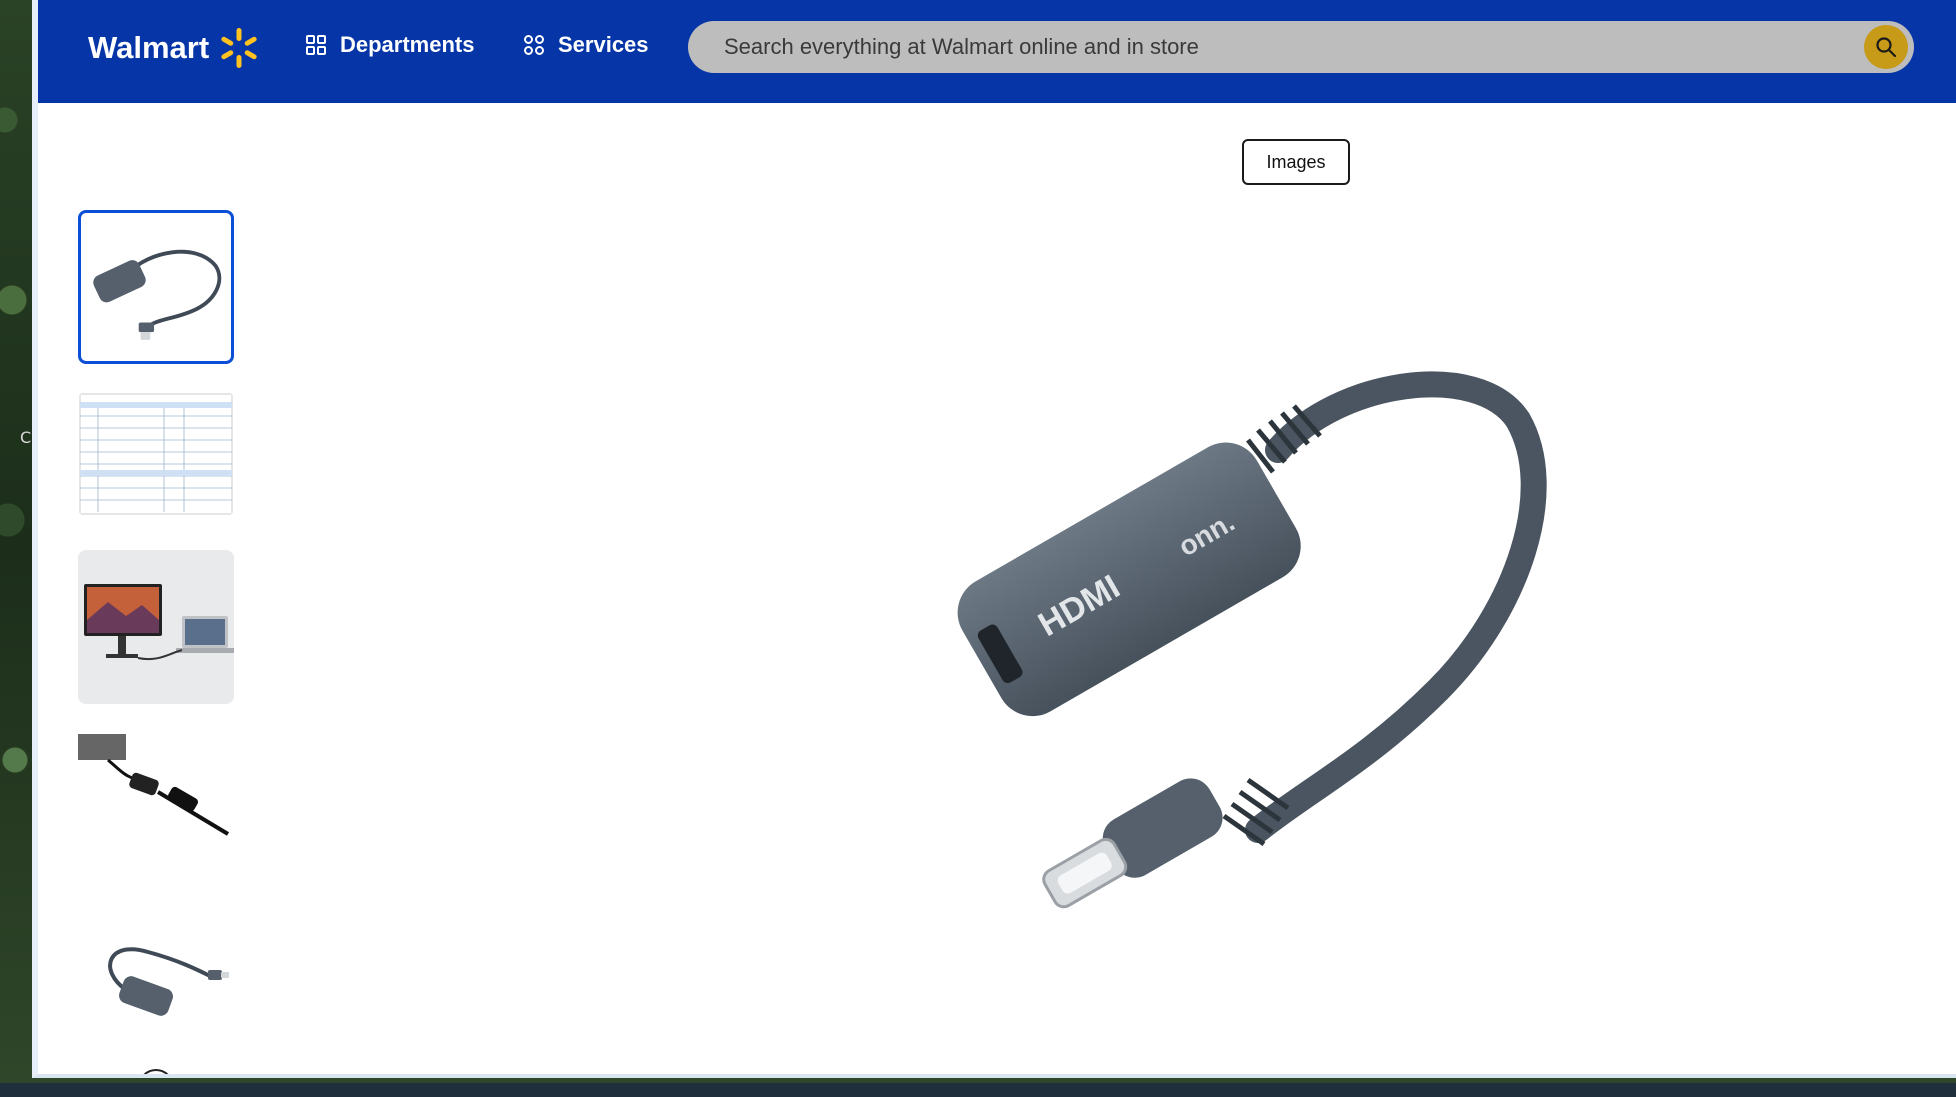  What do you see at coordinates (154, 785) in the screenshot?
I see `connected-adapter-thumbnail` at bounding box center [154, 785].